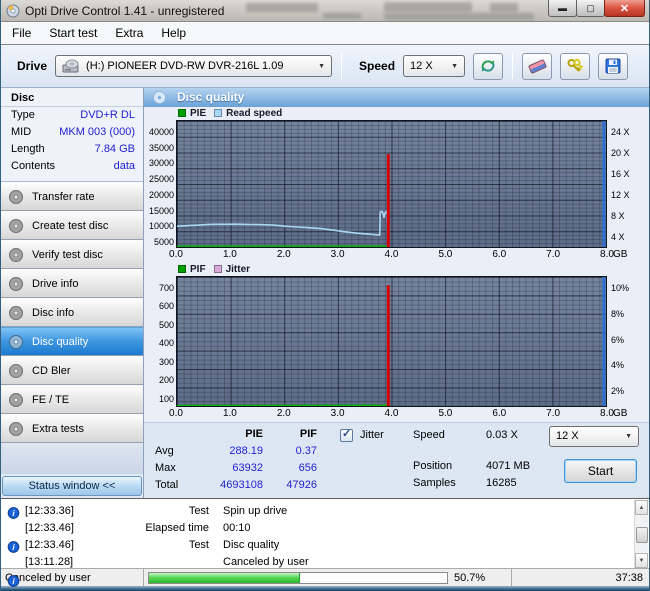 The image size is (650, 591). Describe the element at coordinates (72, 115) in the screenshot. I see `disc-row-type: Type DVD+R DL` at that location.